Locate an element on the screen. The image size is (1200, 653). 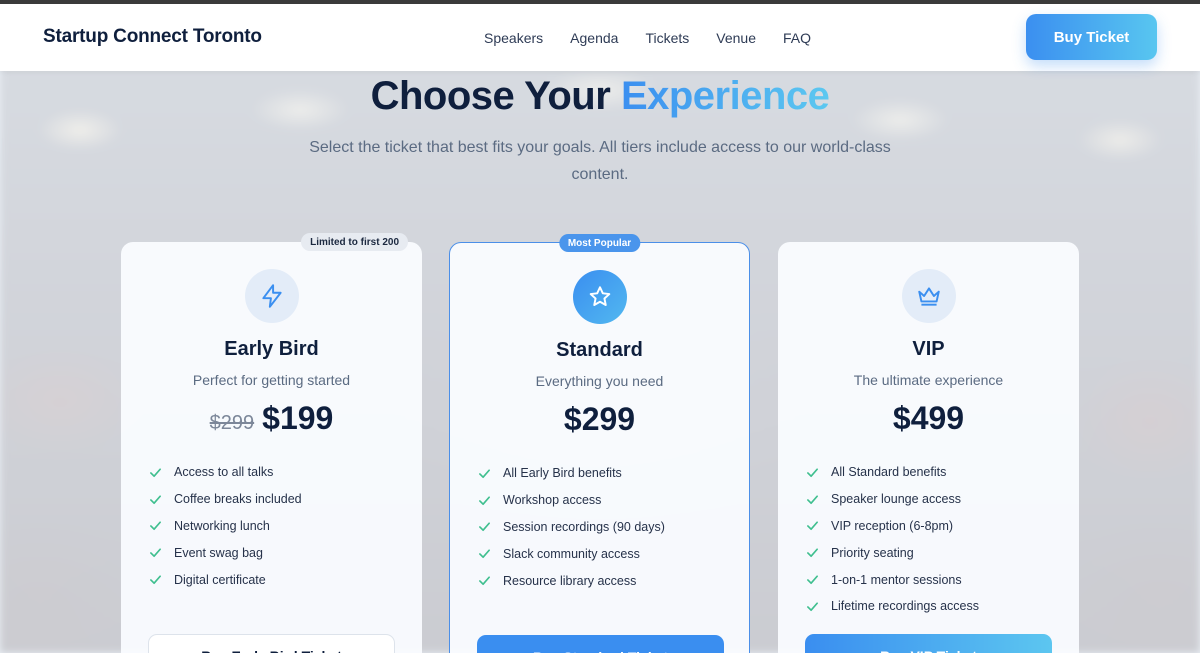
feature-label: 1-on-1 mentor sessions is located at coordinates (896, 579).